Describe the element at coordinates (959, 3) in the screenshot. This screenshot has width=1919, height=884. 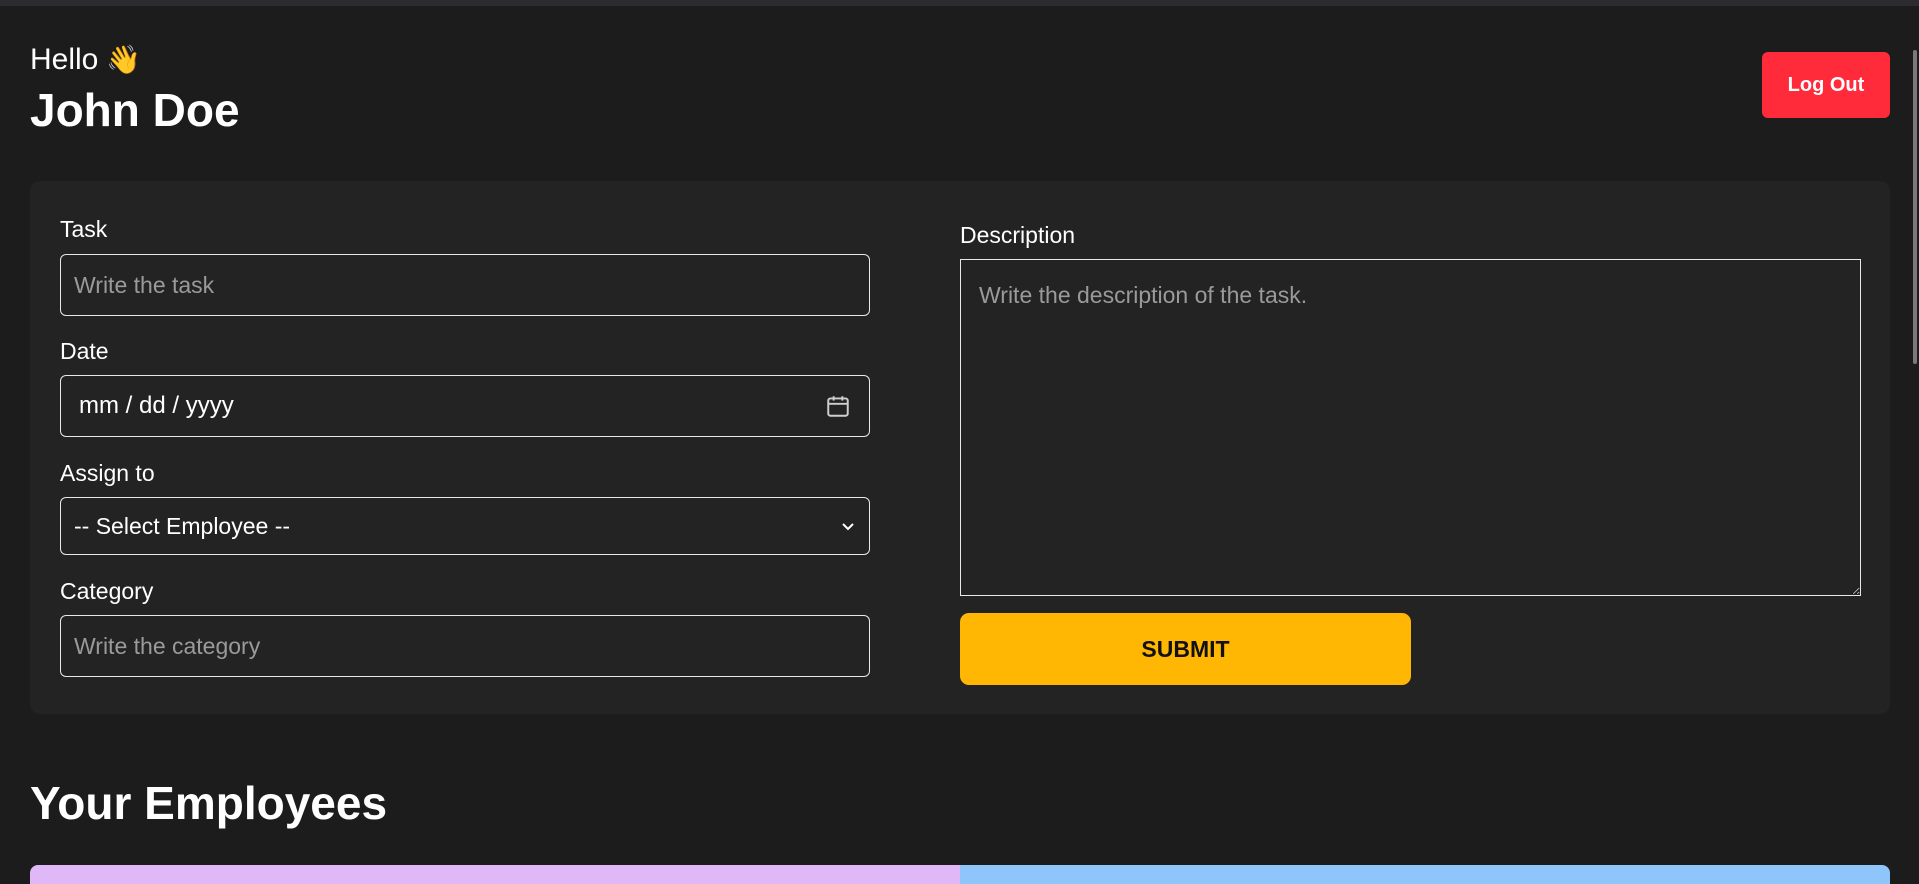
I see `top-border` at that location.